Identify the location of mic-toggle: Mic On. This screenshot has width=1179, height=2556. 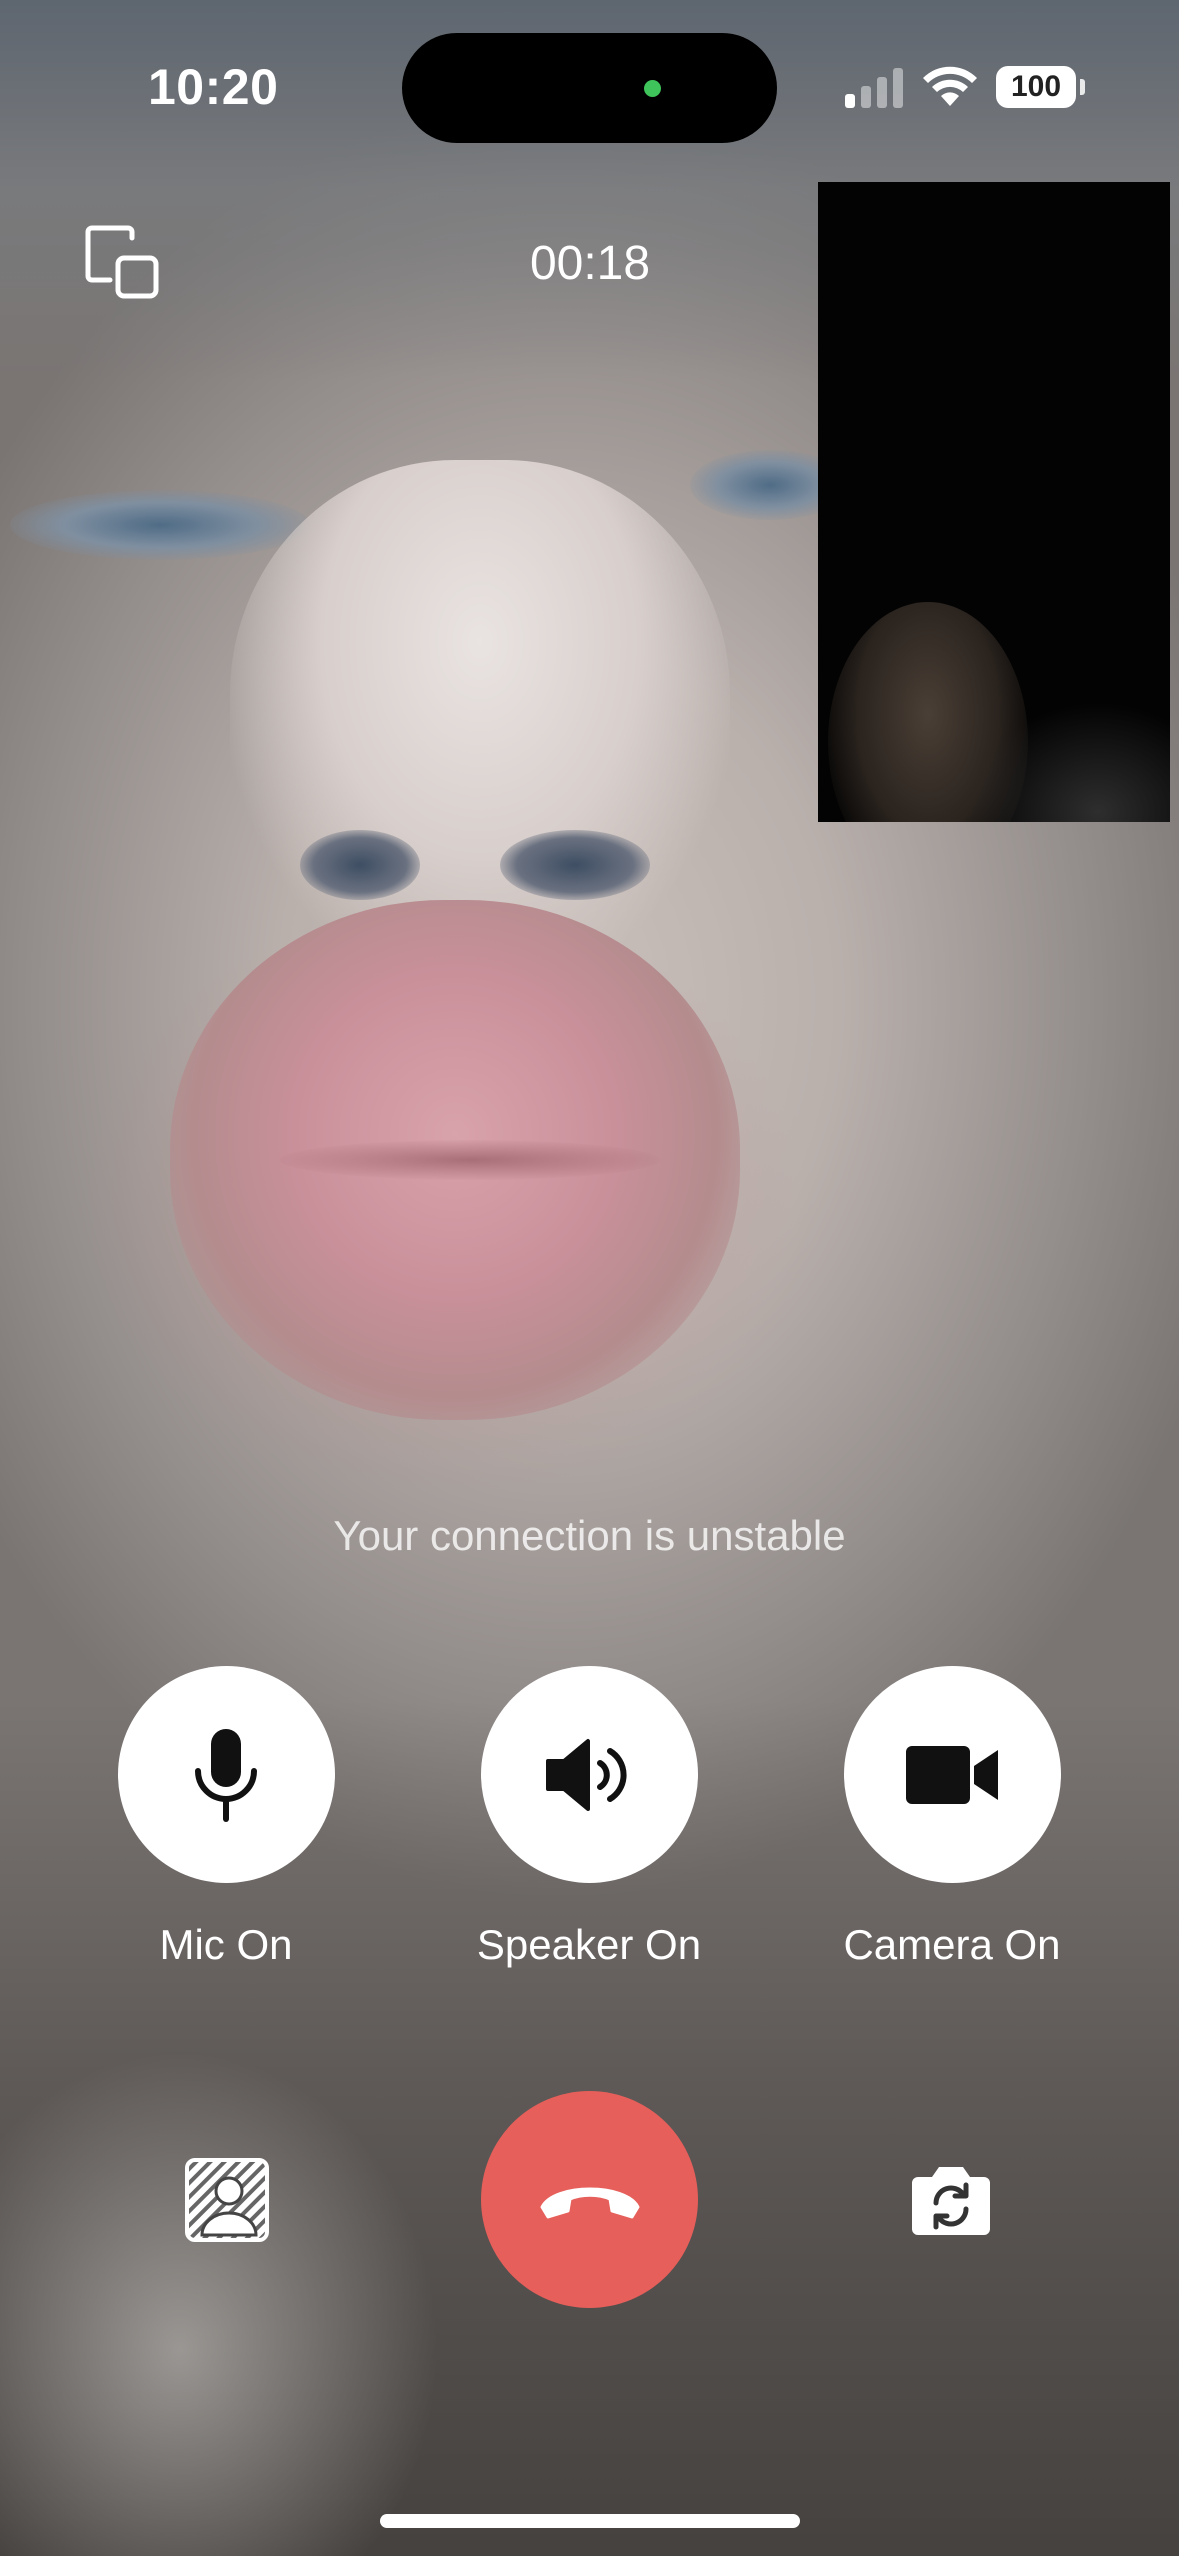
(226, 1817).